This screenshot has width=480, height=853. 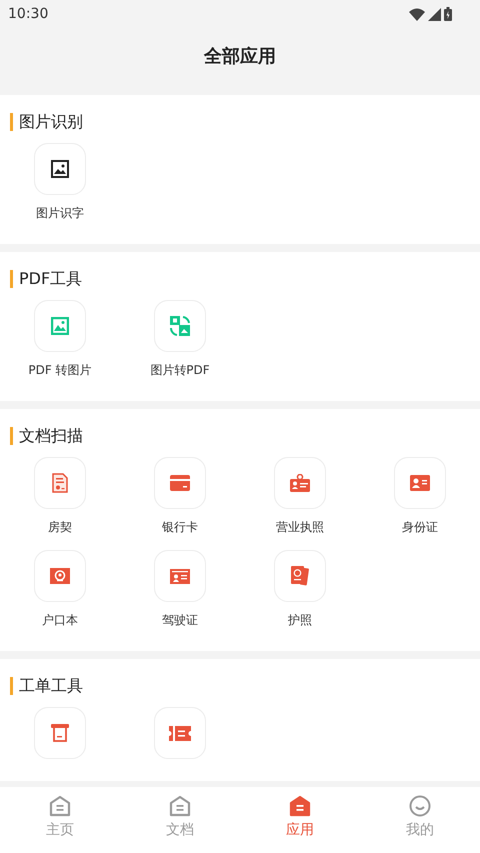 What do you see at coordinates (60, 527) in the screenshot?
I see `app-label: 房契` at bounding box center [60, 527].